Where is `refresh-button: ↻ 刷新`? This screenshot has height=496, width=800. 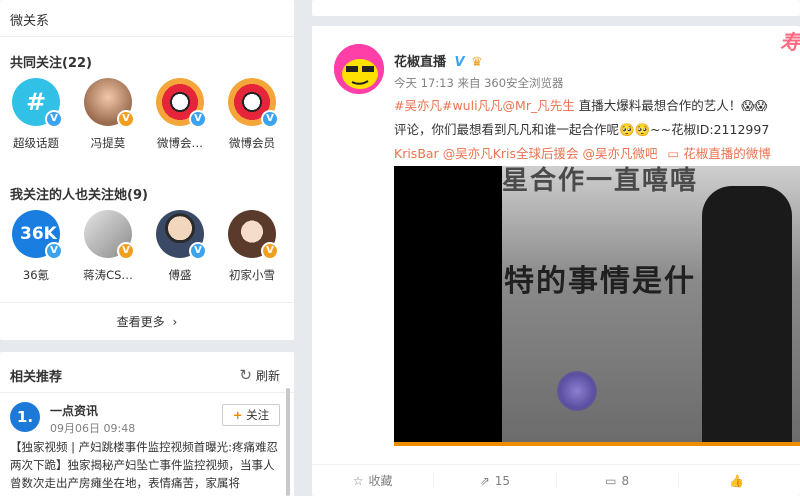 refresh-button: ↻ 刷新 is located at coordinates (259, 375).